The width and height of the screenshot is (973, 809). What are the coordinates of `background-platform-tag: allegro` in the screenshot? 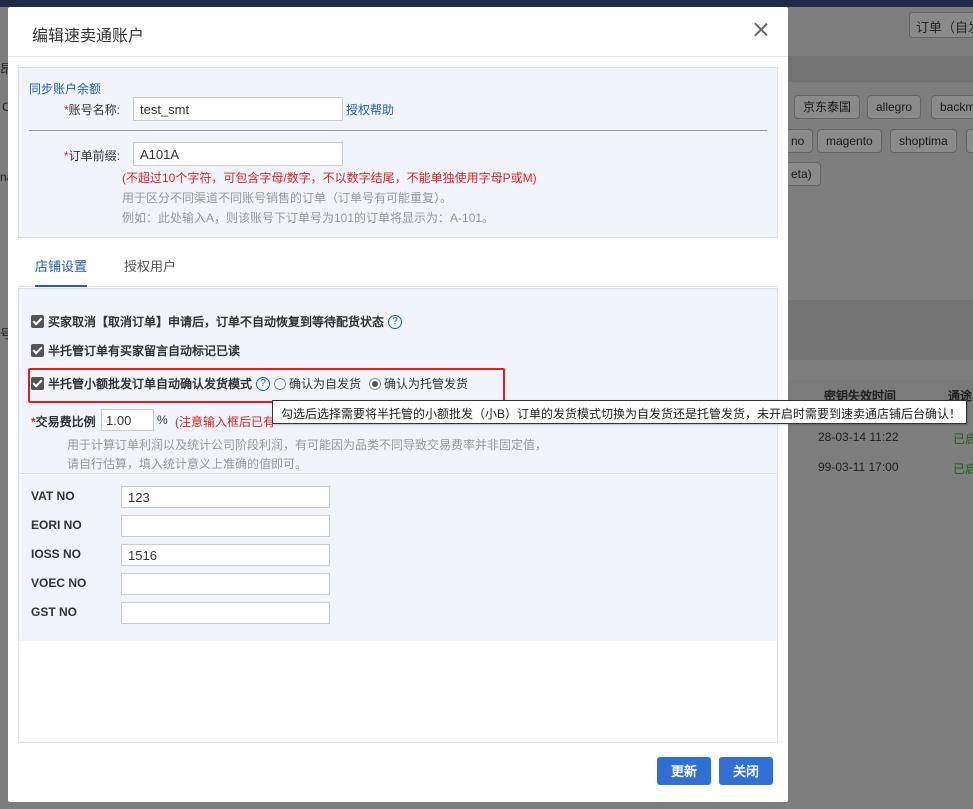 It's located at (894, 107).